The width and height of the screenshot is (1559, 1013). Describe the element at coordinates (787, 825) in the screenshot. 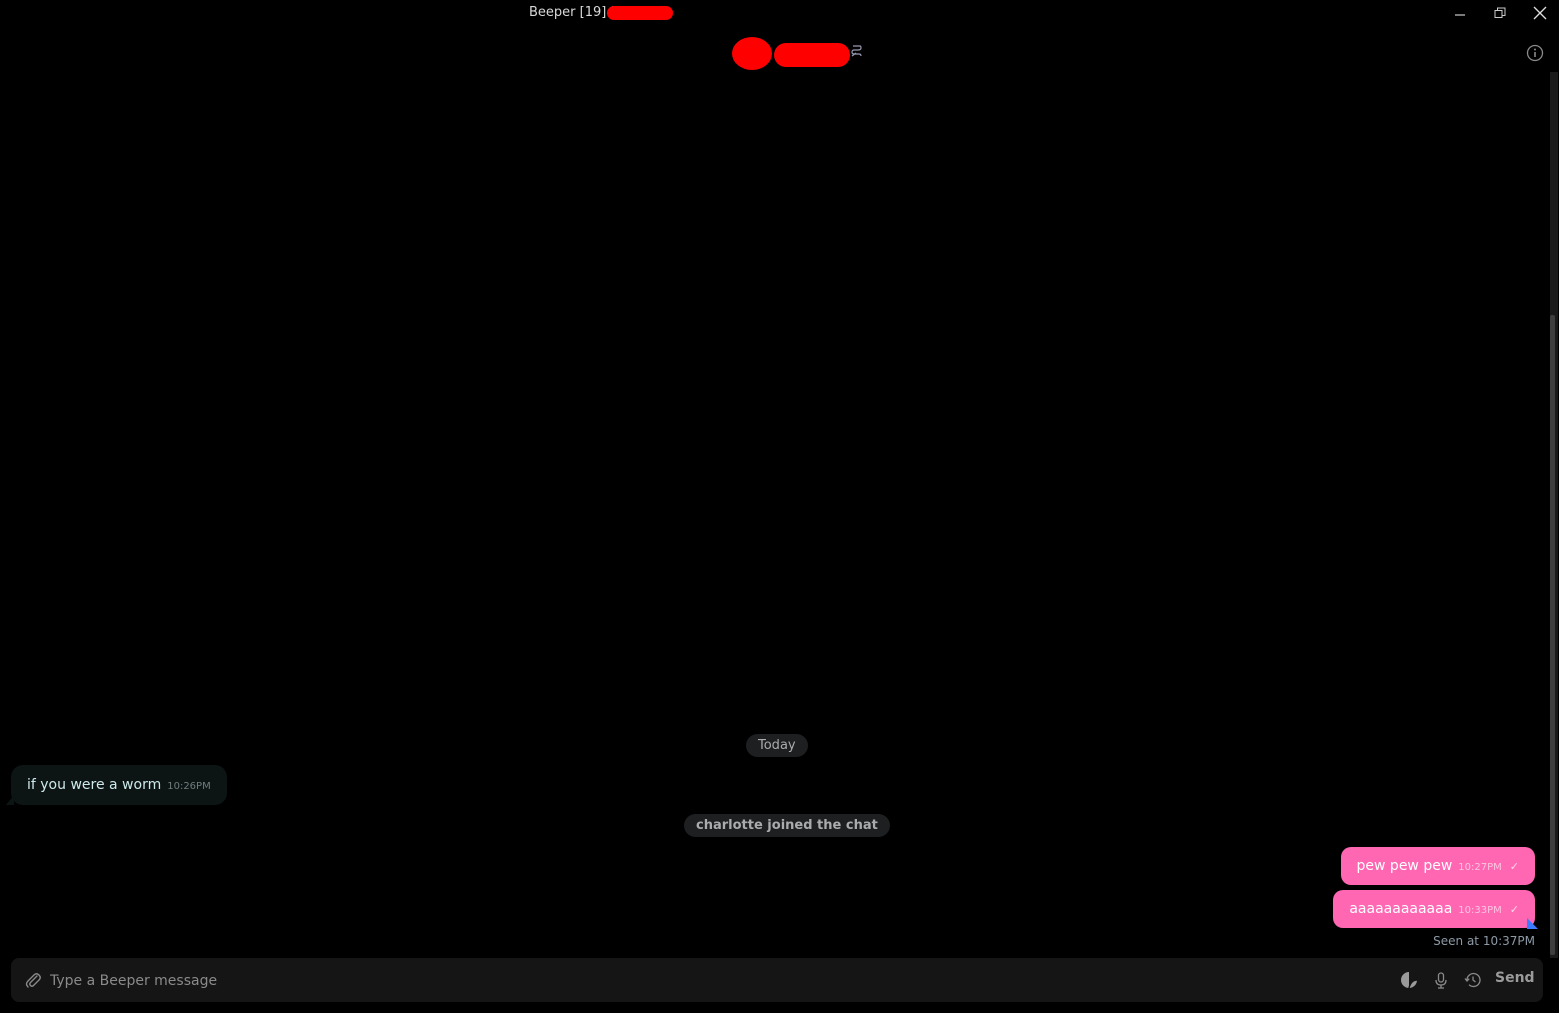

I see `system-event: charlotte joined the chat` at that location.